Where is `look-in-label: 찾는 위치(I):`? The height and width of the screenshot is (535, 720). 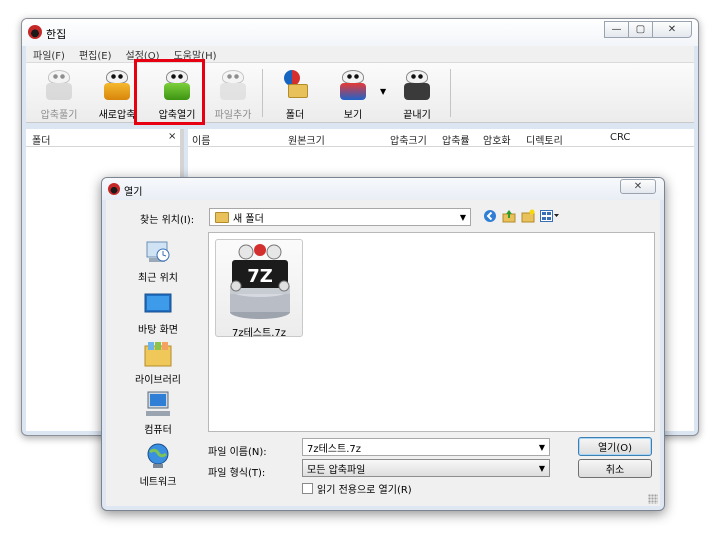 look-in-label: 찾는 위치(I): is located at coordinates (167, 220).